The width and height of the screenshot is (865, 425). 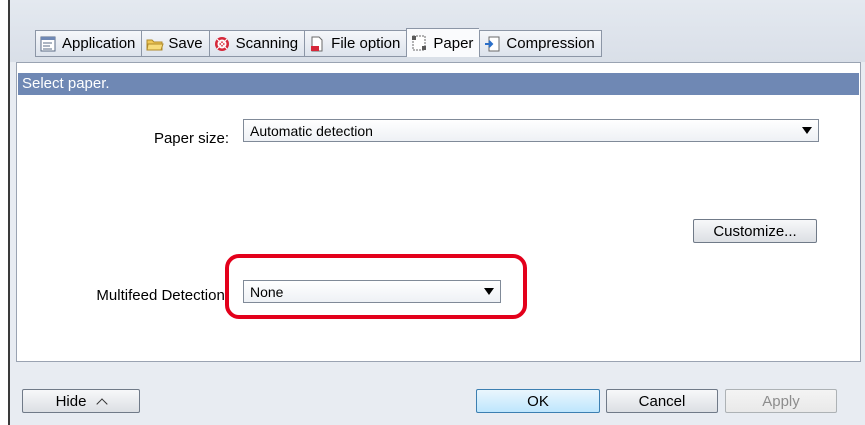 I want to click on tab-compression: Compression, so click(x=540, y=43).